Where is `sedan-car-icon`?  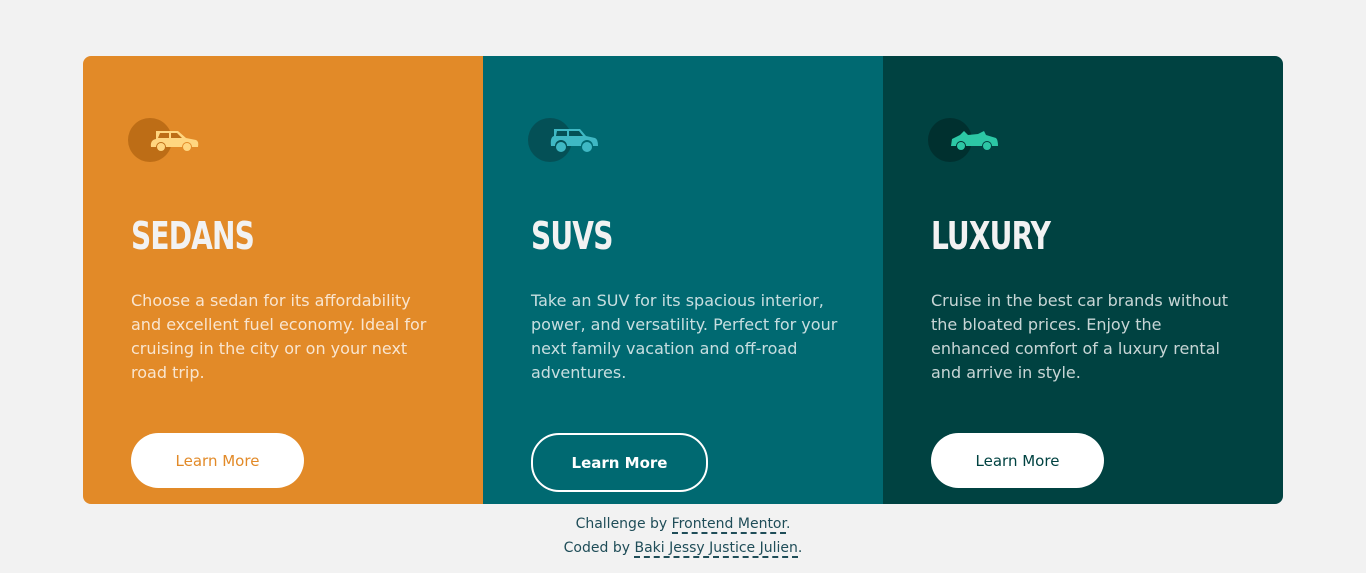
sedan-car-icon is located at coordinates (164, 141).